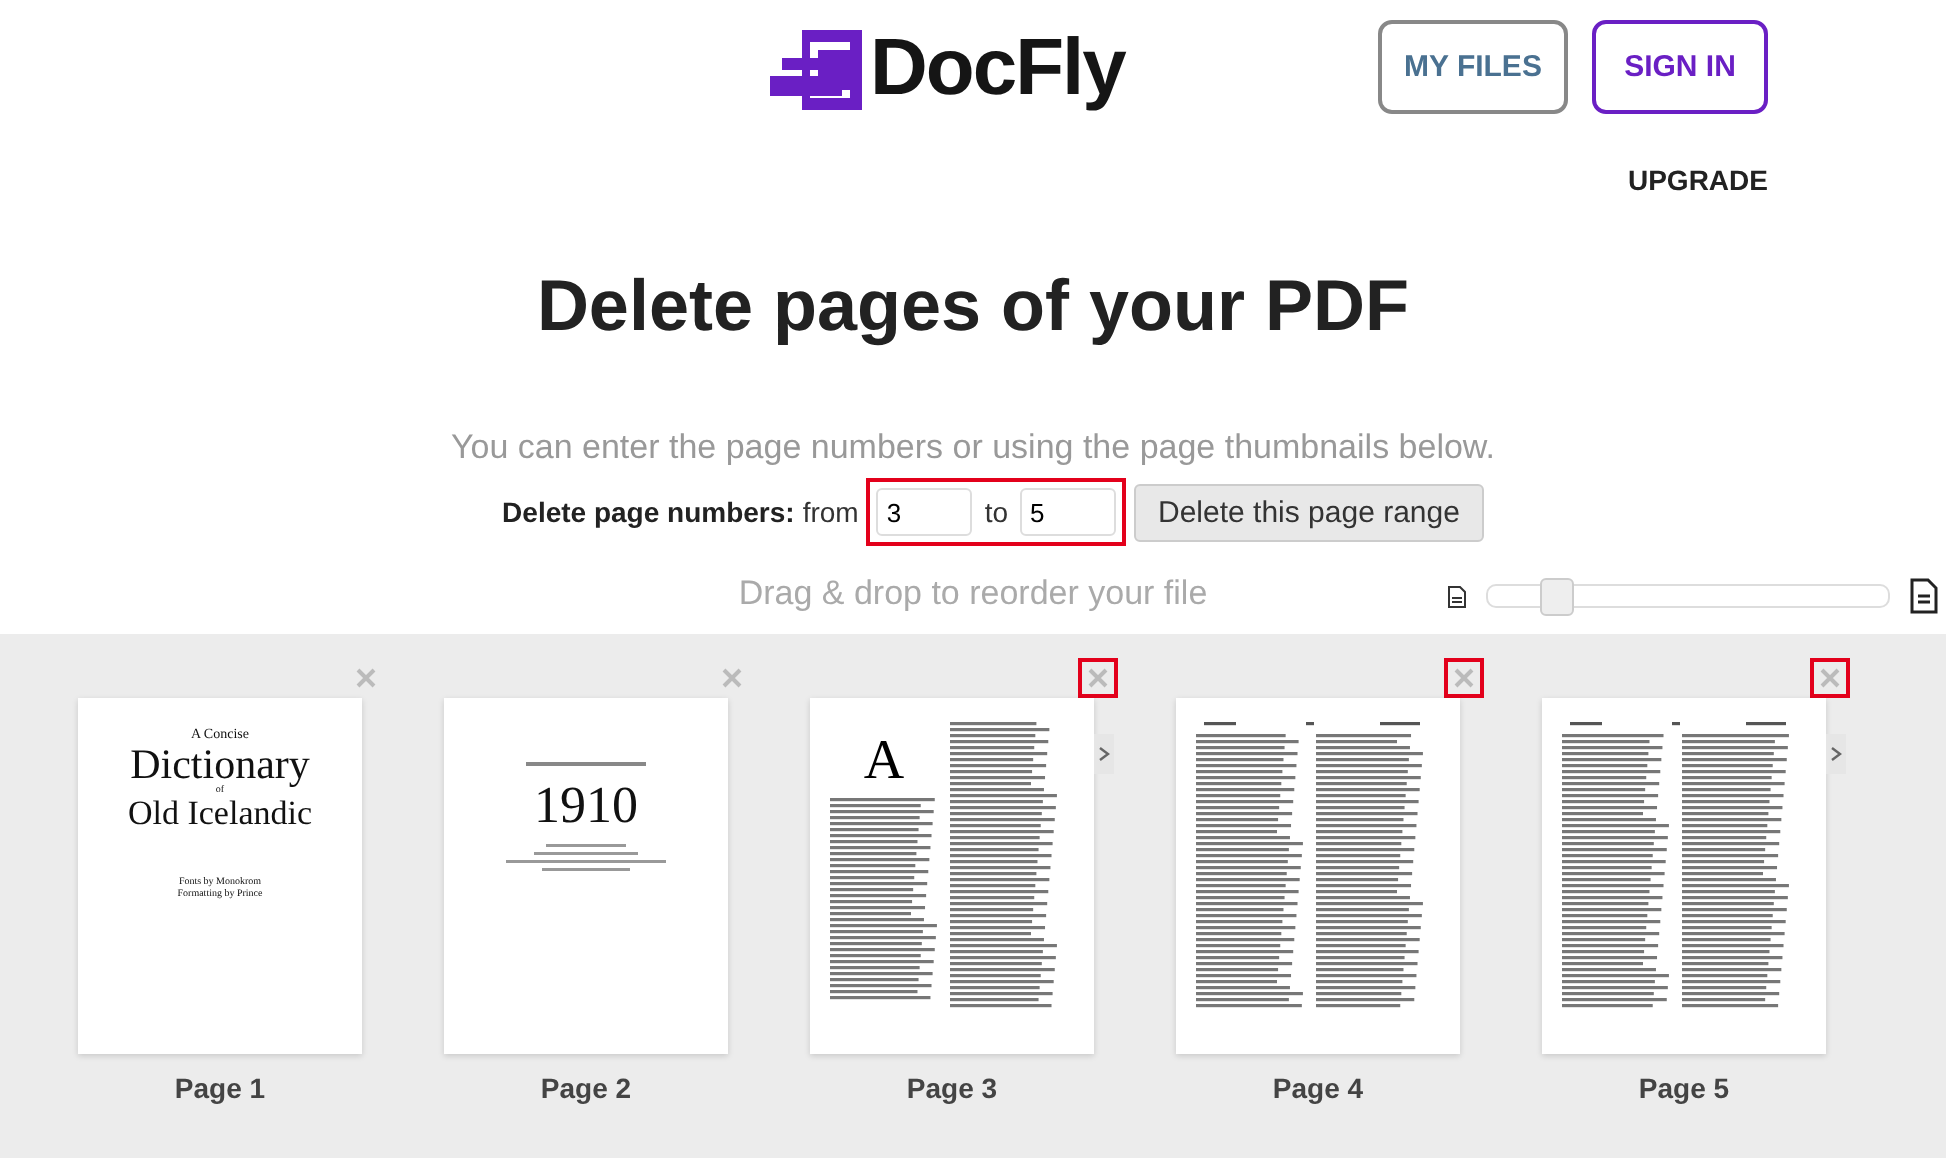 This screenshot has height=1158, width=1946. What do you see at coordinates (1924, 596) in the screenshot?
I see `large-file-icon` at bounding box center [1924, 596].